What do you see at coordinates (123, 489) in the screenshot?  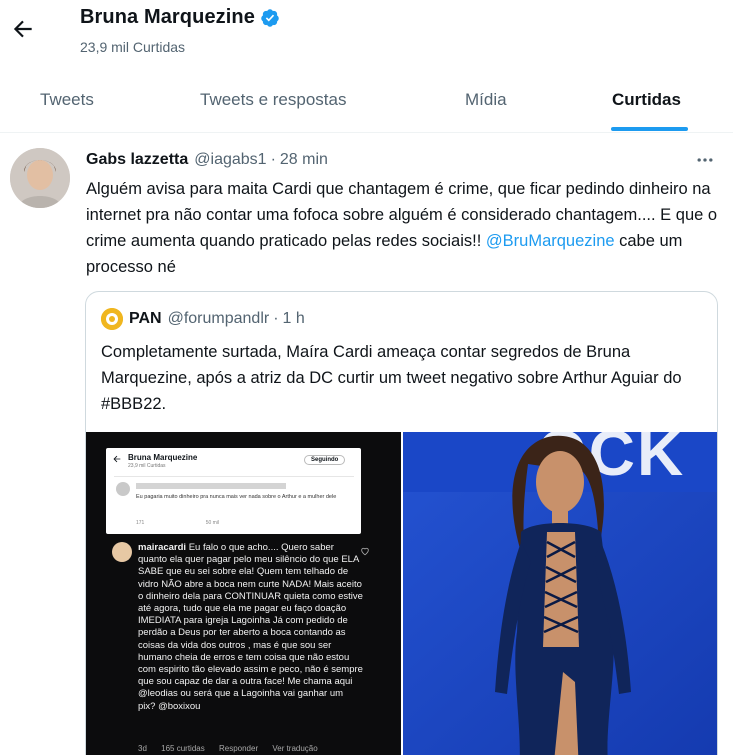 I see `inner-avatar` at bounding box center [123, 489].